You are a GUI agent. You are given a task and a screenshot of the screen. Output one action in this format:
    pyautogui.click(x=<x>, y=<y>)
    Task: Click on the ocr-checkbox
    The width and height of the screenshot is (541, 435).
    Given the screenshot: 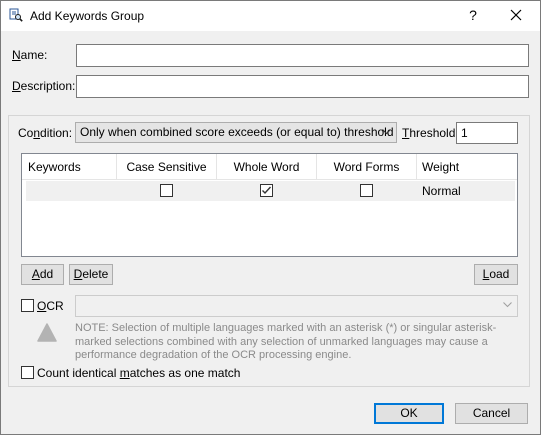 What is the action you would take?
    pyautogui.click(x=27, y=305)
    